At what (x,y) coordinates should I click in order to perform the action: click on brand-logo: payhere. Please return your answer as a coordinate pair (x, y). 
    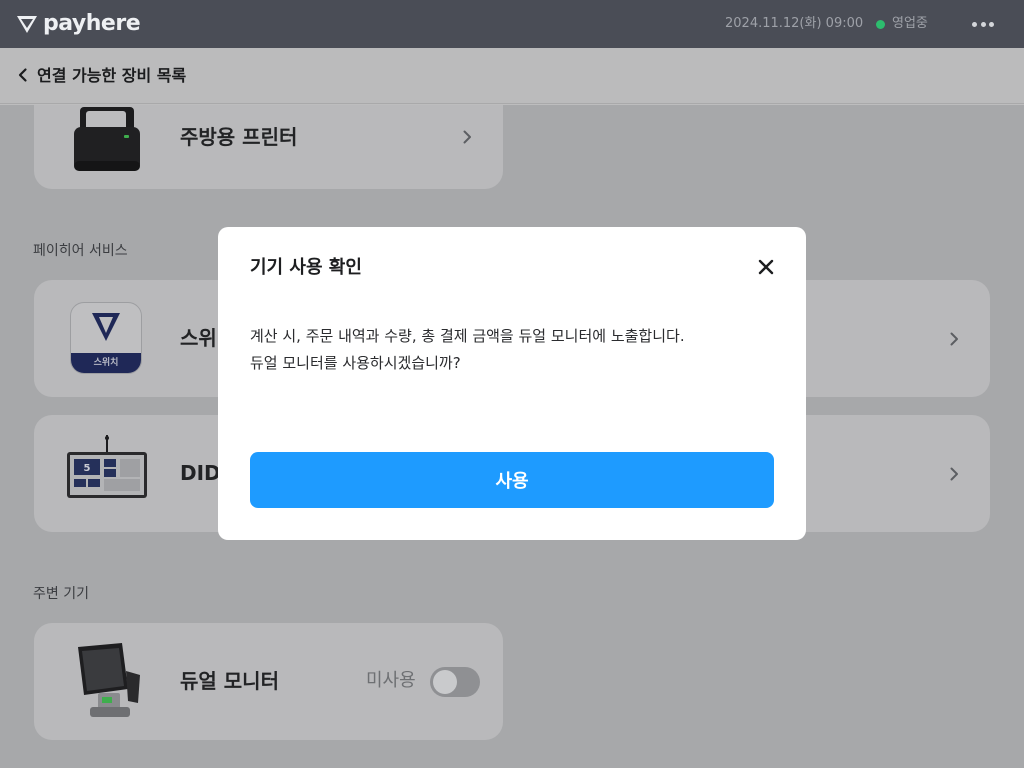
    Looking at the image, I should click on (78, 24).